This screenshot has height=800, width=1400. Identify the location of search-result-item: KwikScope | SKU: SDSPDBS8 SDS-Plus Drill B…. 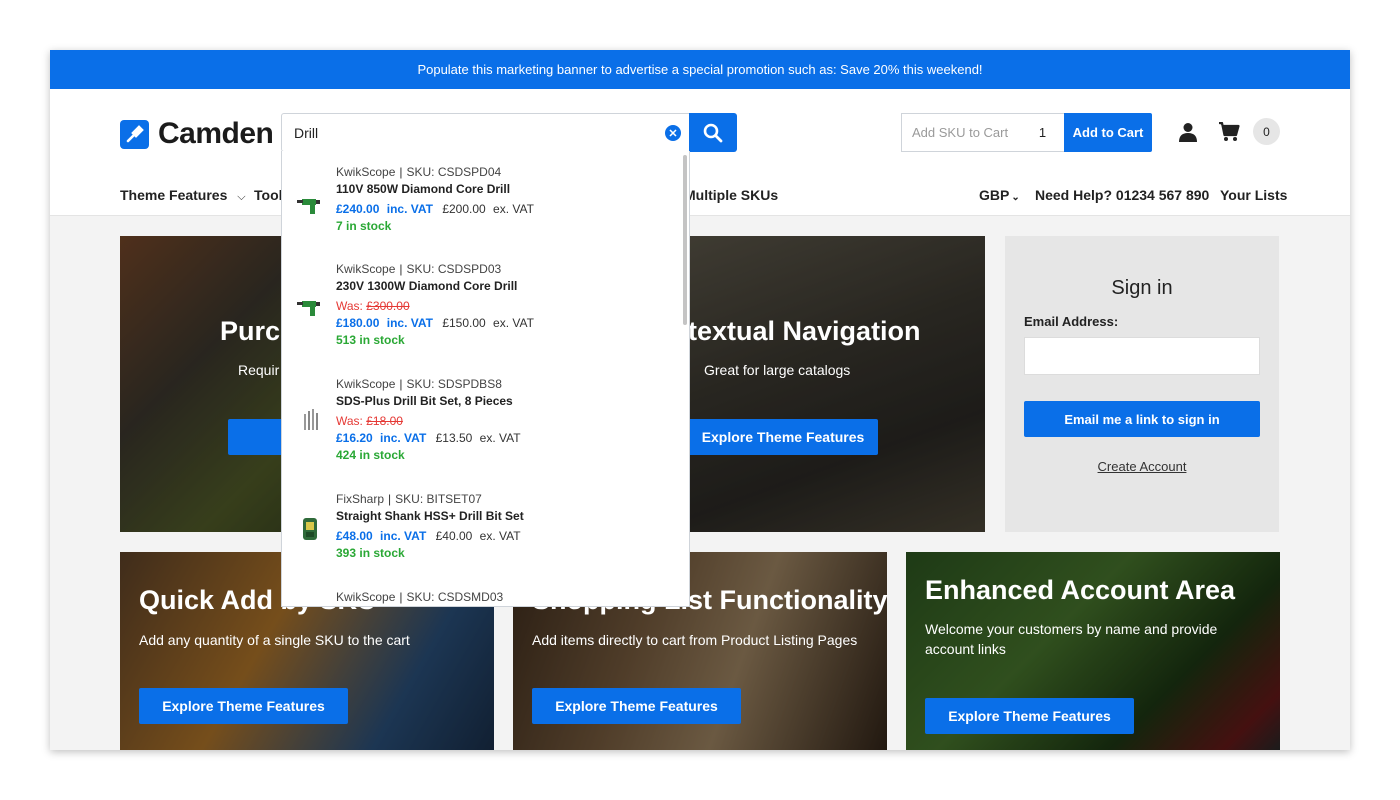
(482, 428).